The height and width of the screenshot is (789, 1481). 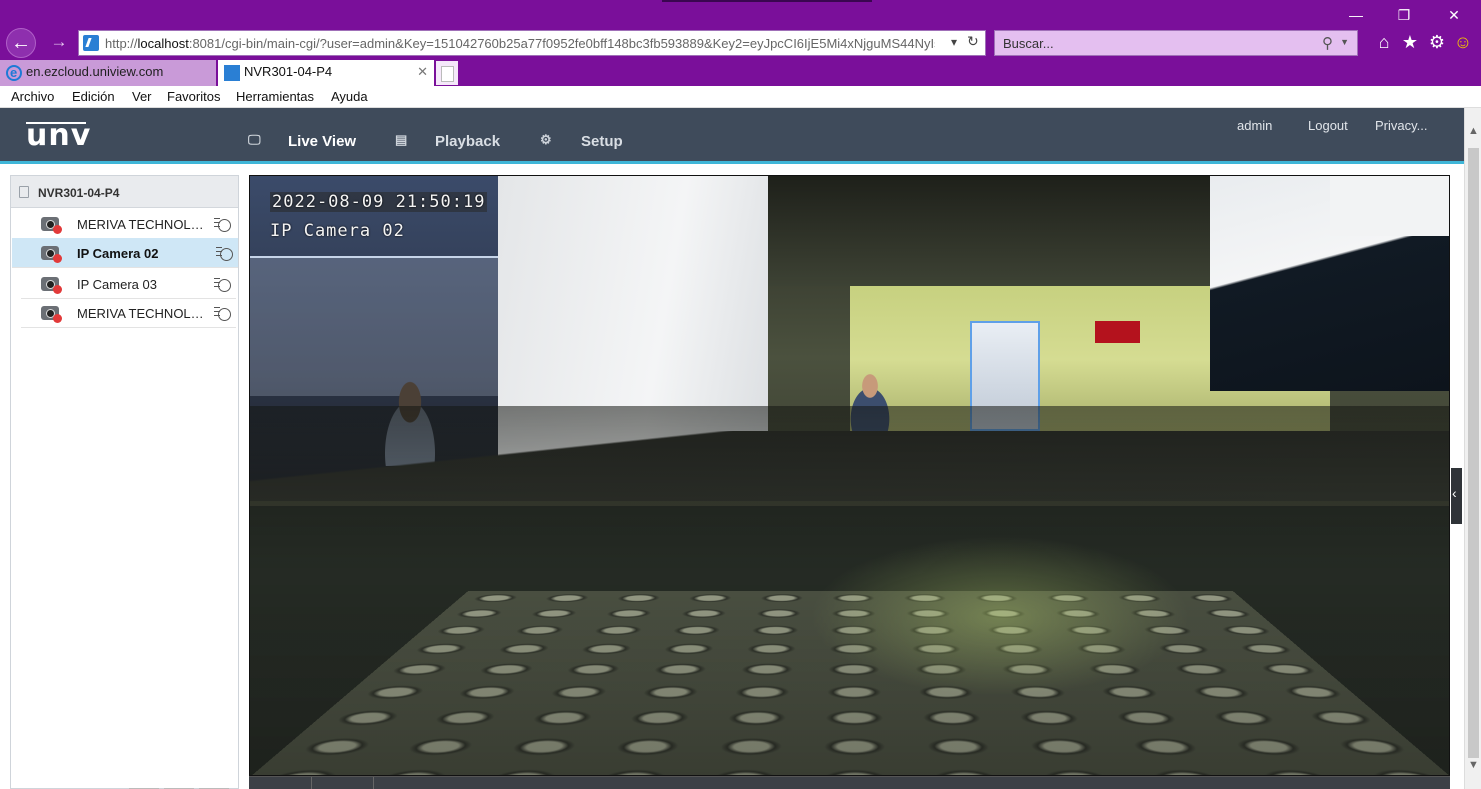 What do you see at coordinates (546, 139) in the screenshot?
I see `gear-icon: ⚙` at bounding box center [546, 139].